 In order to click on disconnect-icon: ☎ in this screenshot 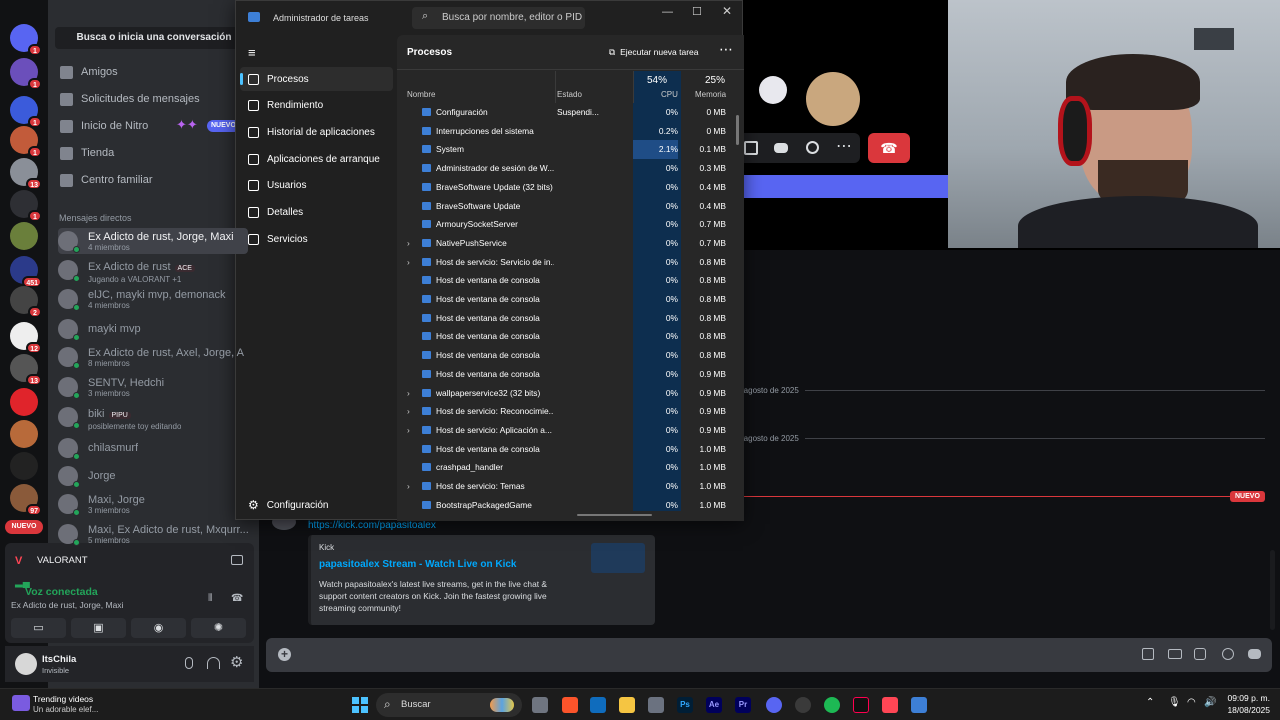, I will do `click(237, 598)`.